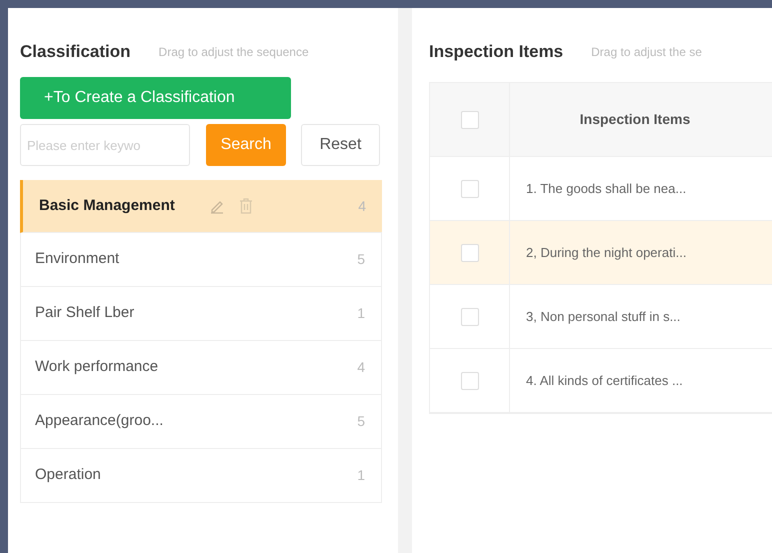 This screenshot has height=553, width=772. I want to click on hint-text: Drag to adjust the se, so click(646, 52).